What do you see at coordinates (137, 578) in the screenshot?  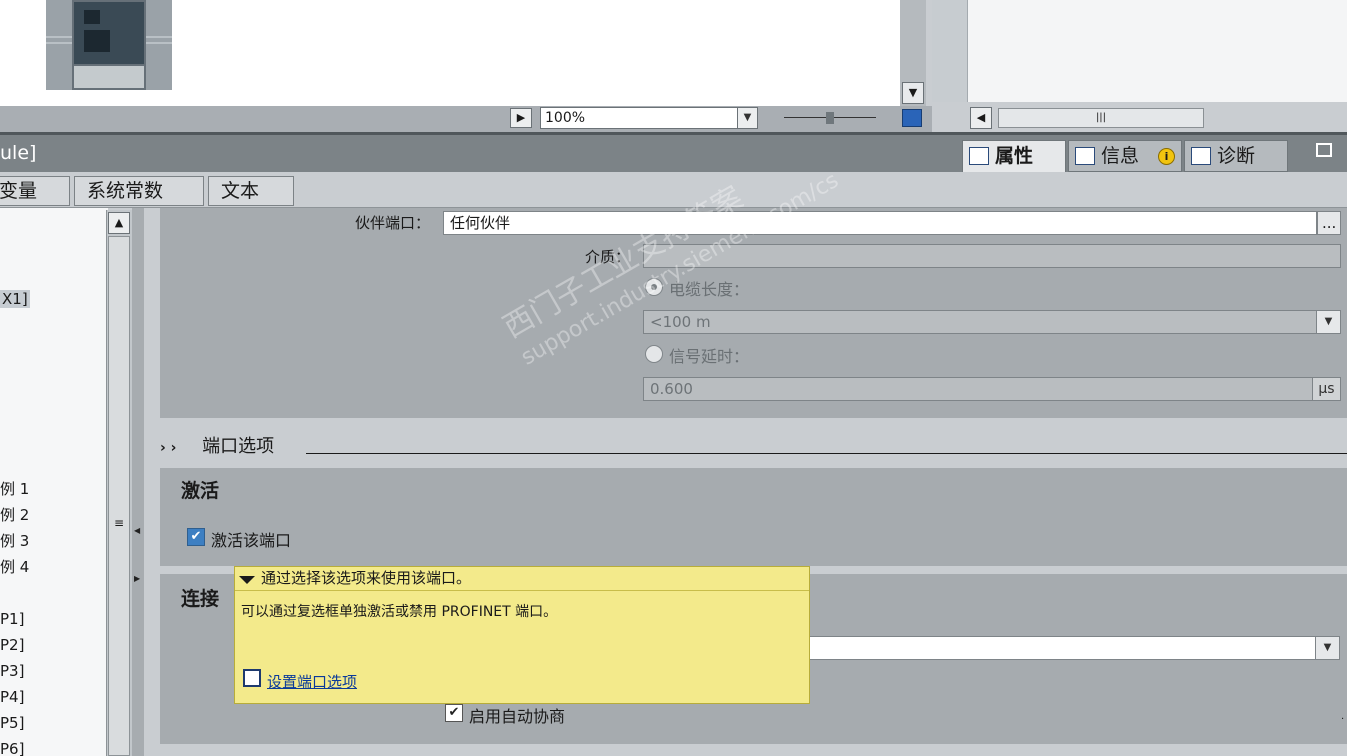 I see `expand-right-icon: ▶` at bounding box center [137, 578].